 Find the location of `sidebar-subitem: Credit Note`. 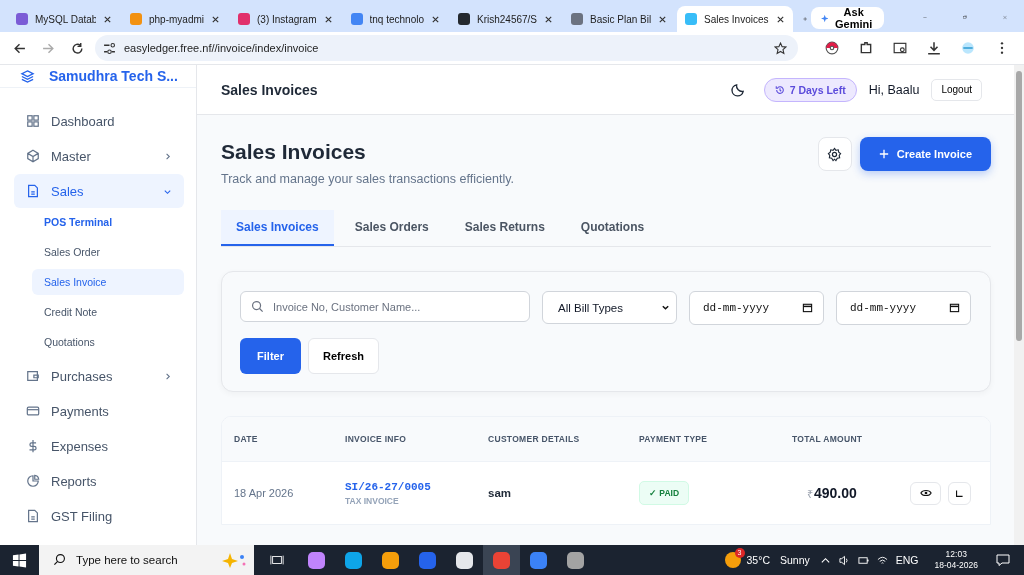

sidebar-subitem: Credit Note is located at coordinates (108, 312).